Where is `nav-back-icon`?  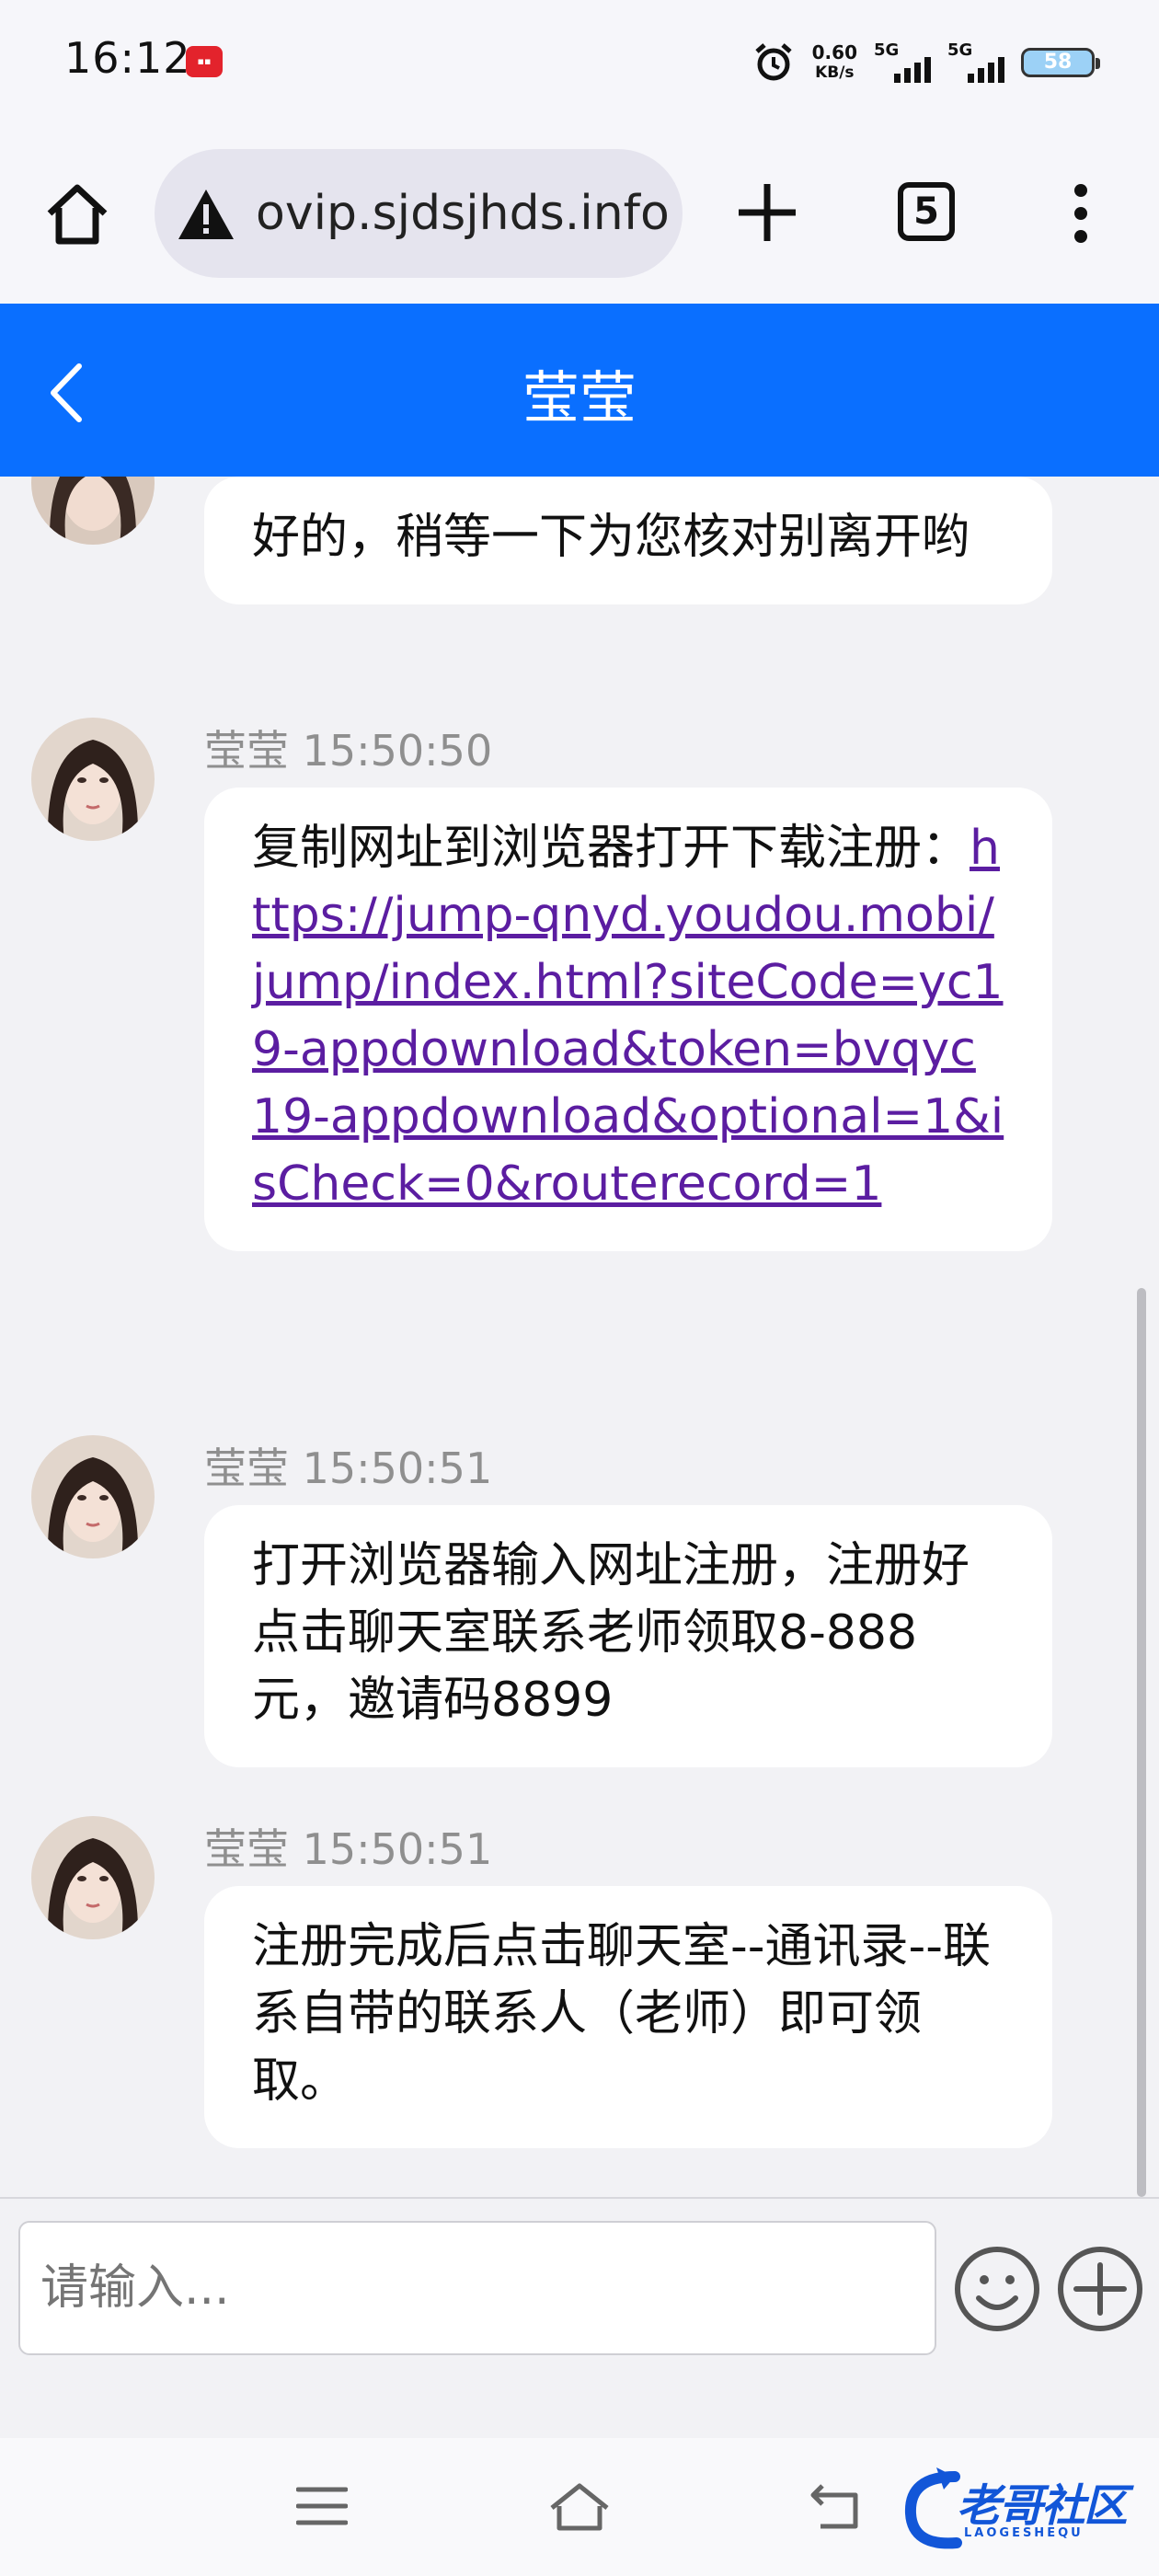 nav-back-icon is located at coordinates (837, 2506).